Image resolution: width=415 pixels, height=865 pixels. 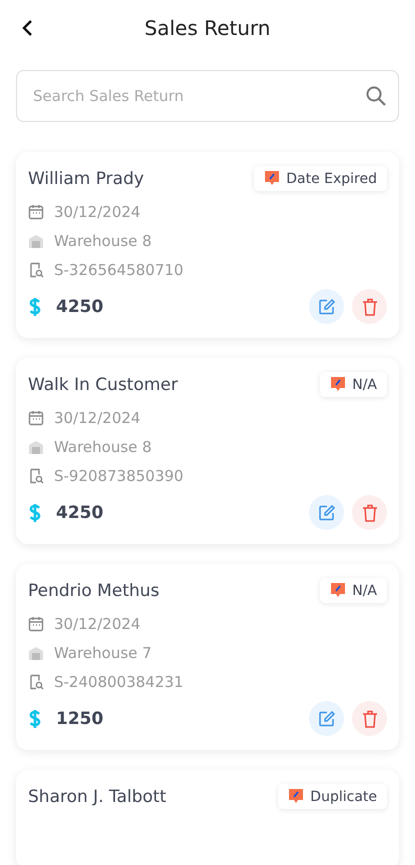 What do you see at coordinates (207, 28) in the screenshot?
I see `page-title: Sales Return` at bounding box center [207, 28].